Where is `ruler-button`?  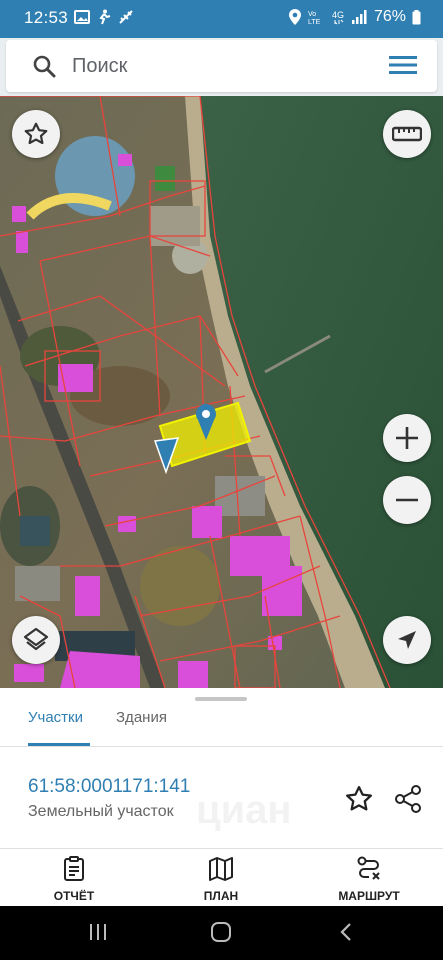 ruler-button is located at coordinates (407, 134).